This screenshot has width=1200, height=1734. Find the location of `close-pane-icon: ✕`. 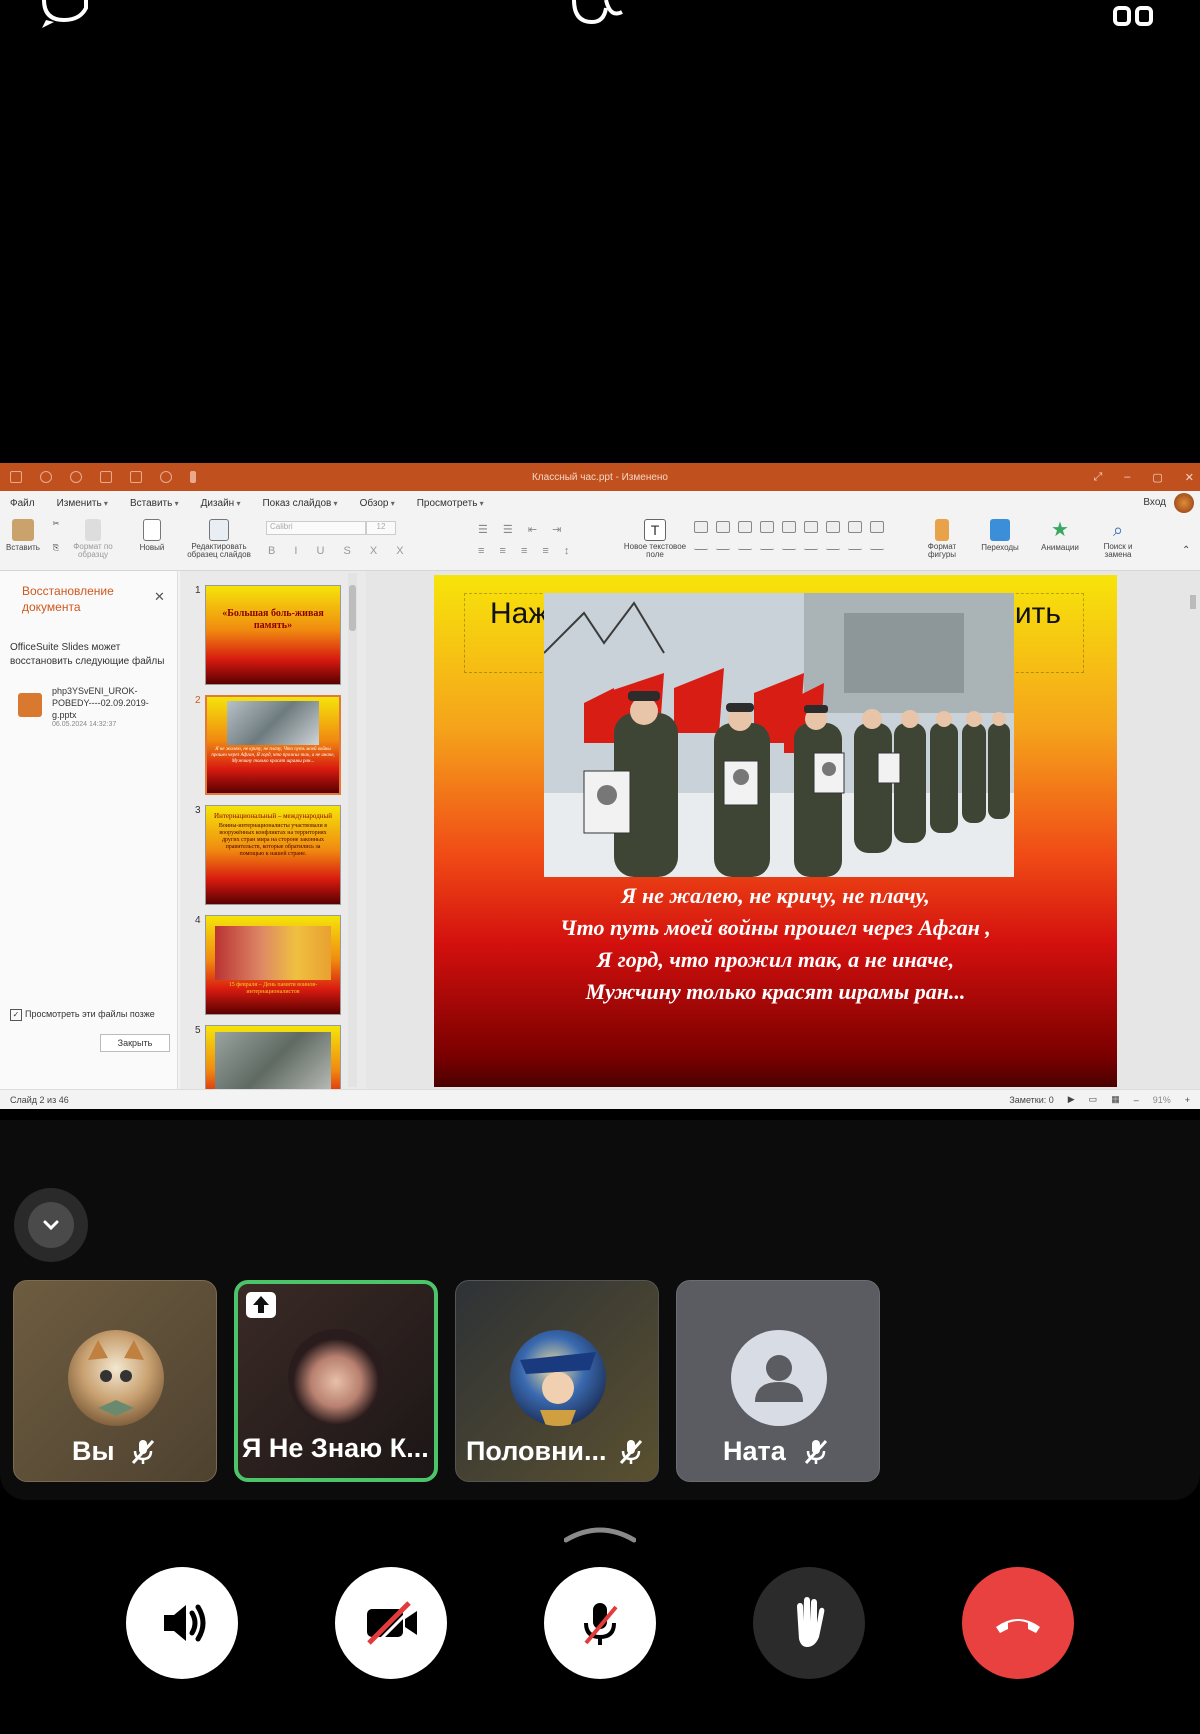

close-pane-icon: ✕ is located at coordinates (159, 597).